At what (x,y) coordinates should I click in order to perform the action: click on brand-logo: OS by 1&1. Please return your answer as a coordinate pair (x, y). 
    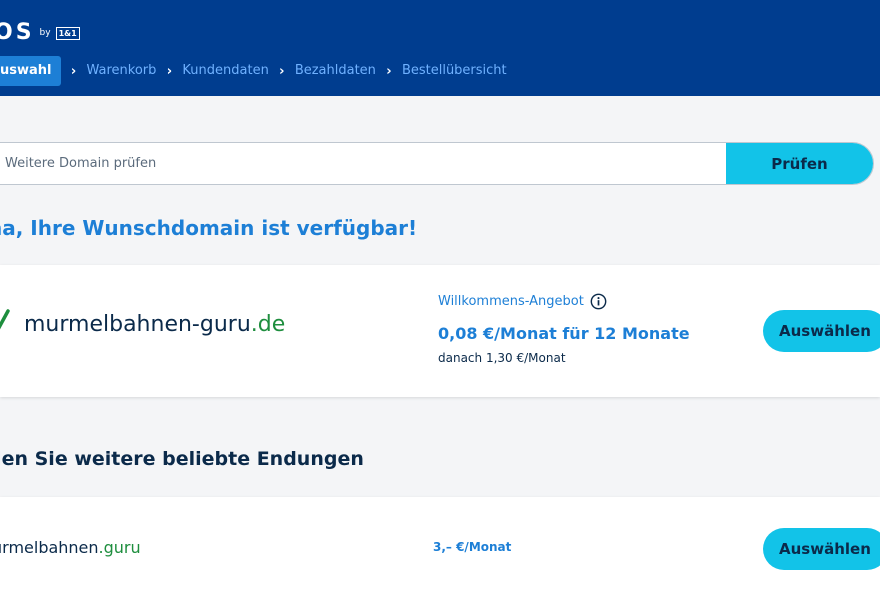
    Looking at the image, I should click on (40, 33).